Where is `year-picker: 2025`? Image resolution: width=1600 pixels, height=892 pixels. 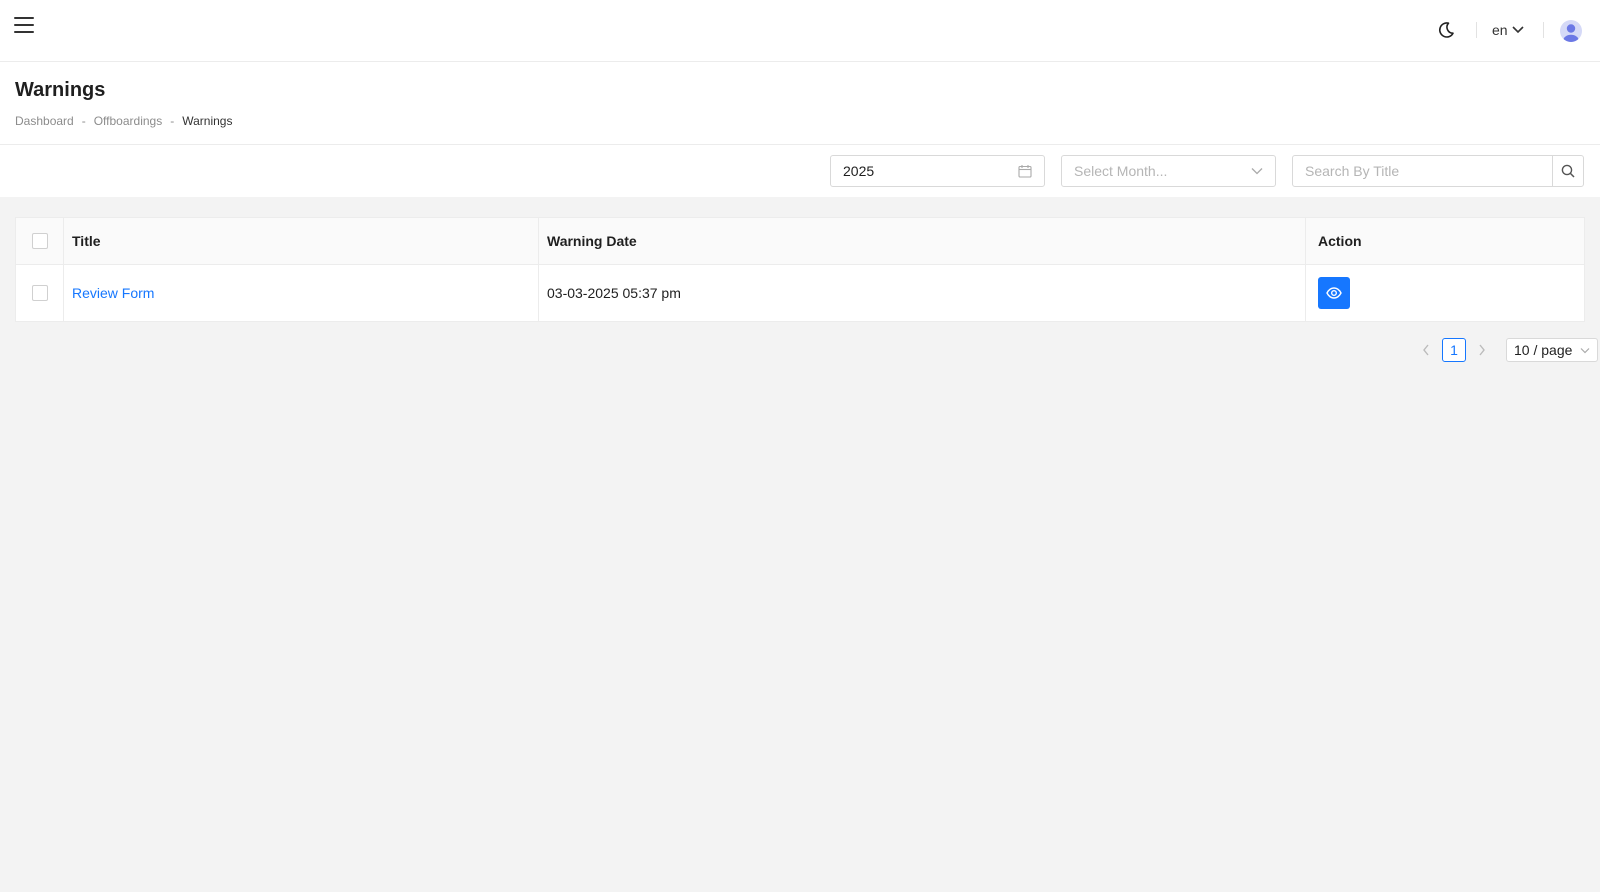
year-picker: 2025 is located at coordinates (937, 171).